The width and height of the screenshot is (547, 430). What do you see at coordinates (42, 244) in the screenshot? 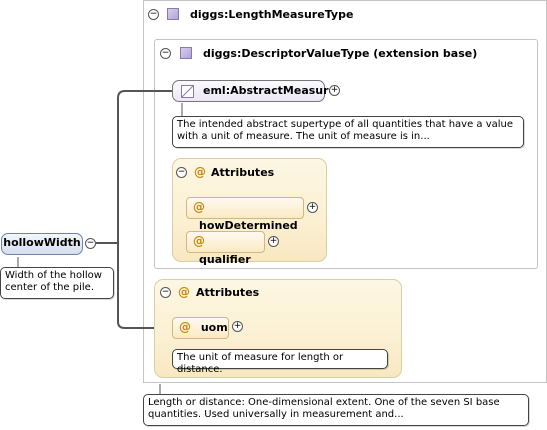
I see `hollow-width-element: hollowWidth` at bounding box center [42, 244].